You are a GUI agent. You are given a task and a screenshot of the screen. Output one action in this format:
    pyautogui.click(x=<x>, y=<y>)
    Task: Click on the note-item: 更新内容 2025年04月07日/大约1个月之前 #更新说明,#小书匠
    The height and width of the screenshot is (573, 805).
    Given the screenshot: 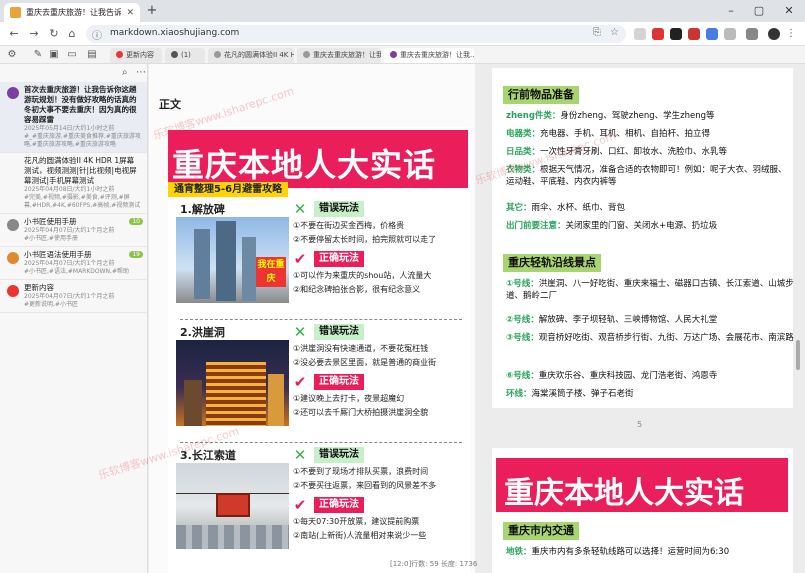 What is the action you would take?
    pyautogui.click(x=73, y=296)
    